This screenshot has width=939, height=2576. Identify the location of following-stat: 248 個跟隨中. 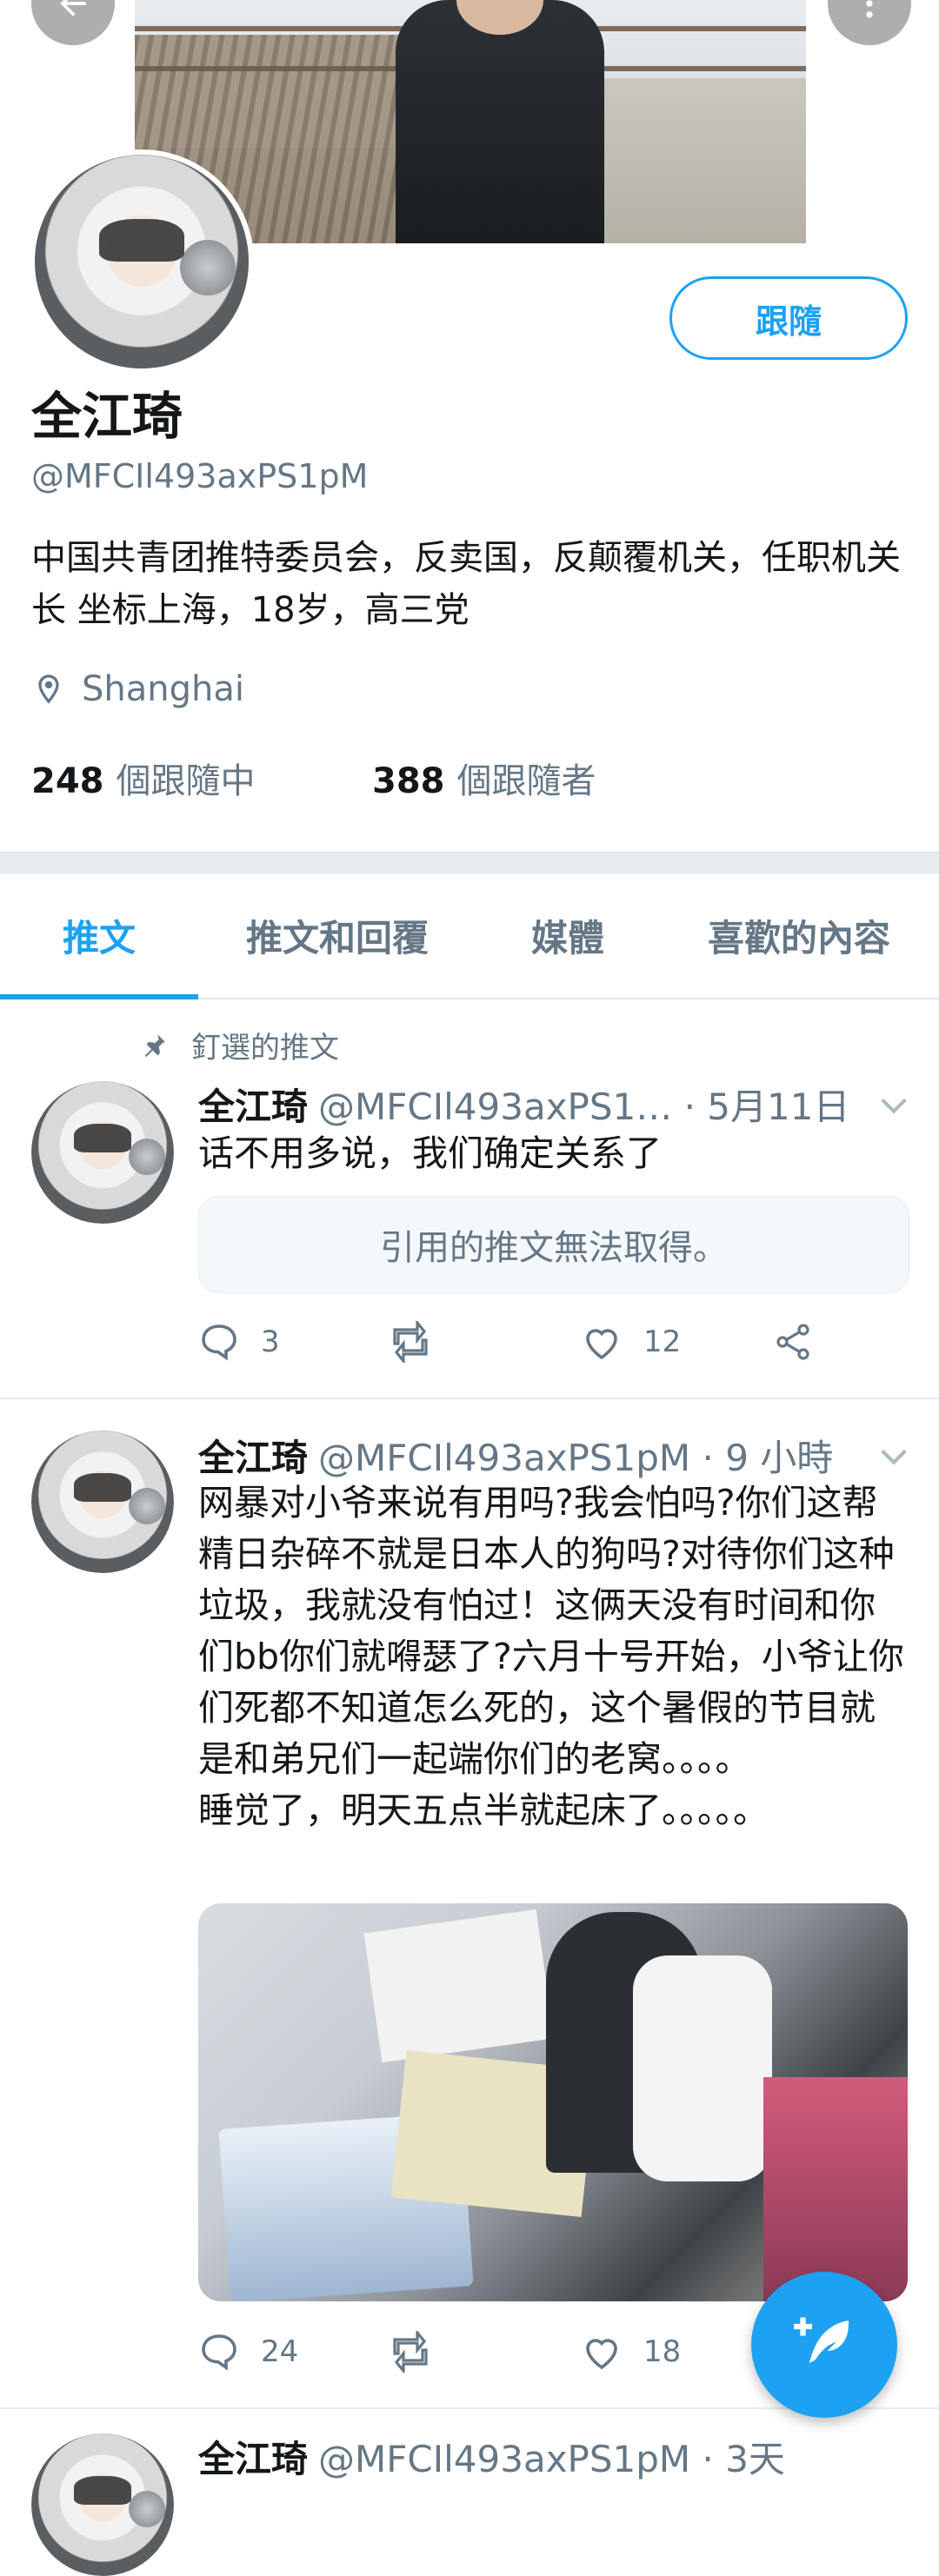
(143, 778).